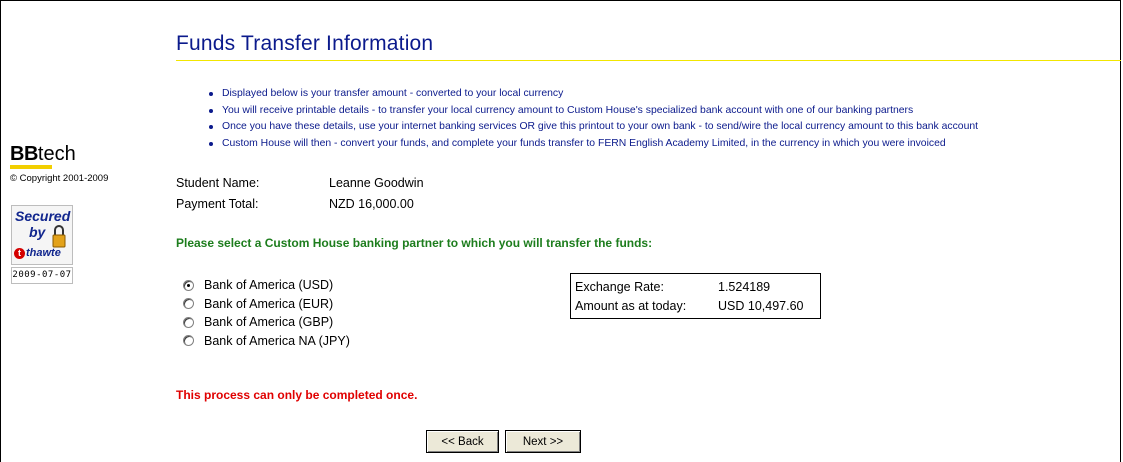 The image size is (1123, 462). I want to click on bank-option-usd: Bank of America (USD), so click(266, 285).